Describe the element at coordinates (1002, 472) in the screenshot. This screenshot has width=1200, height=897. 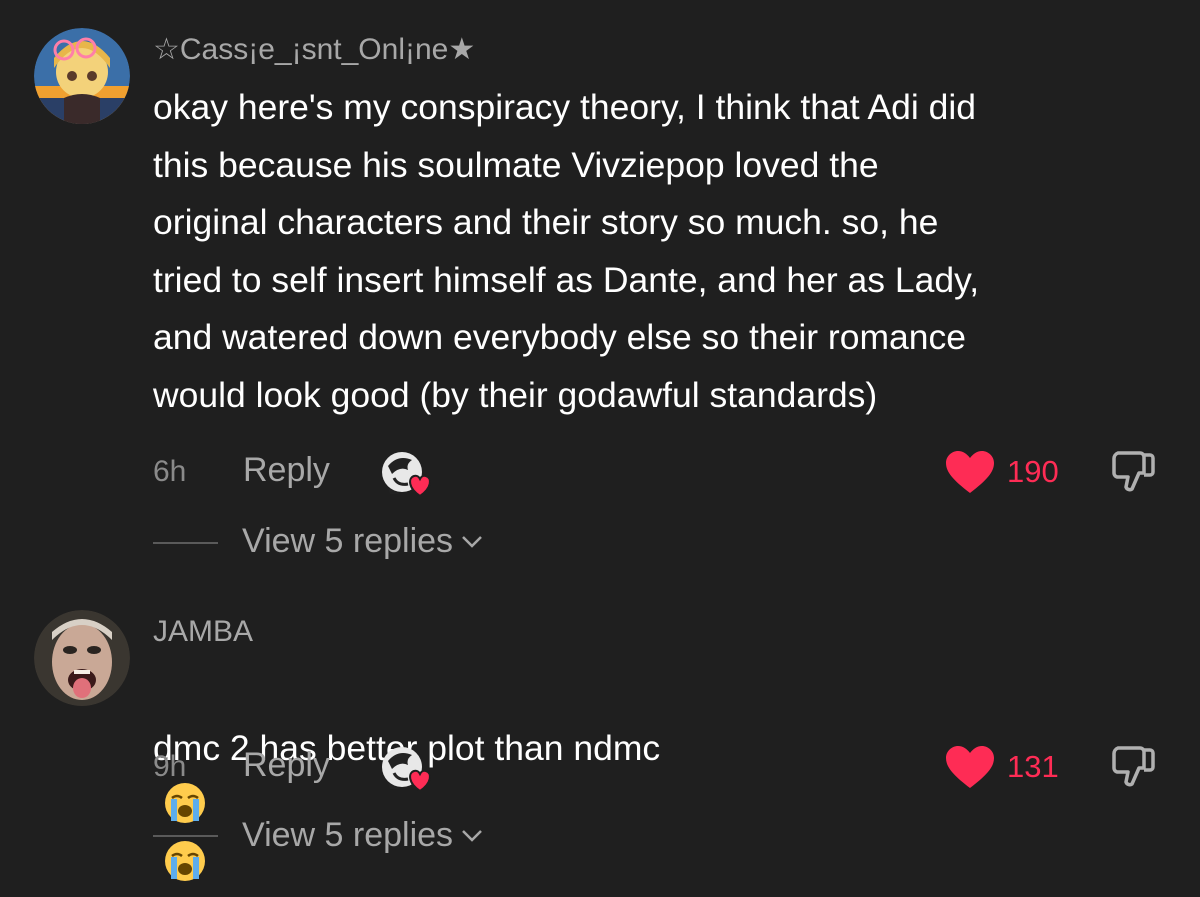
I see `like-button: 190` at that location.